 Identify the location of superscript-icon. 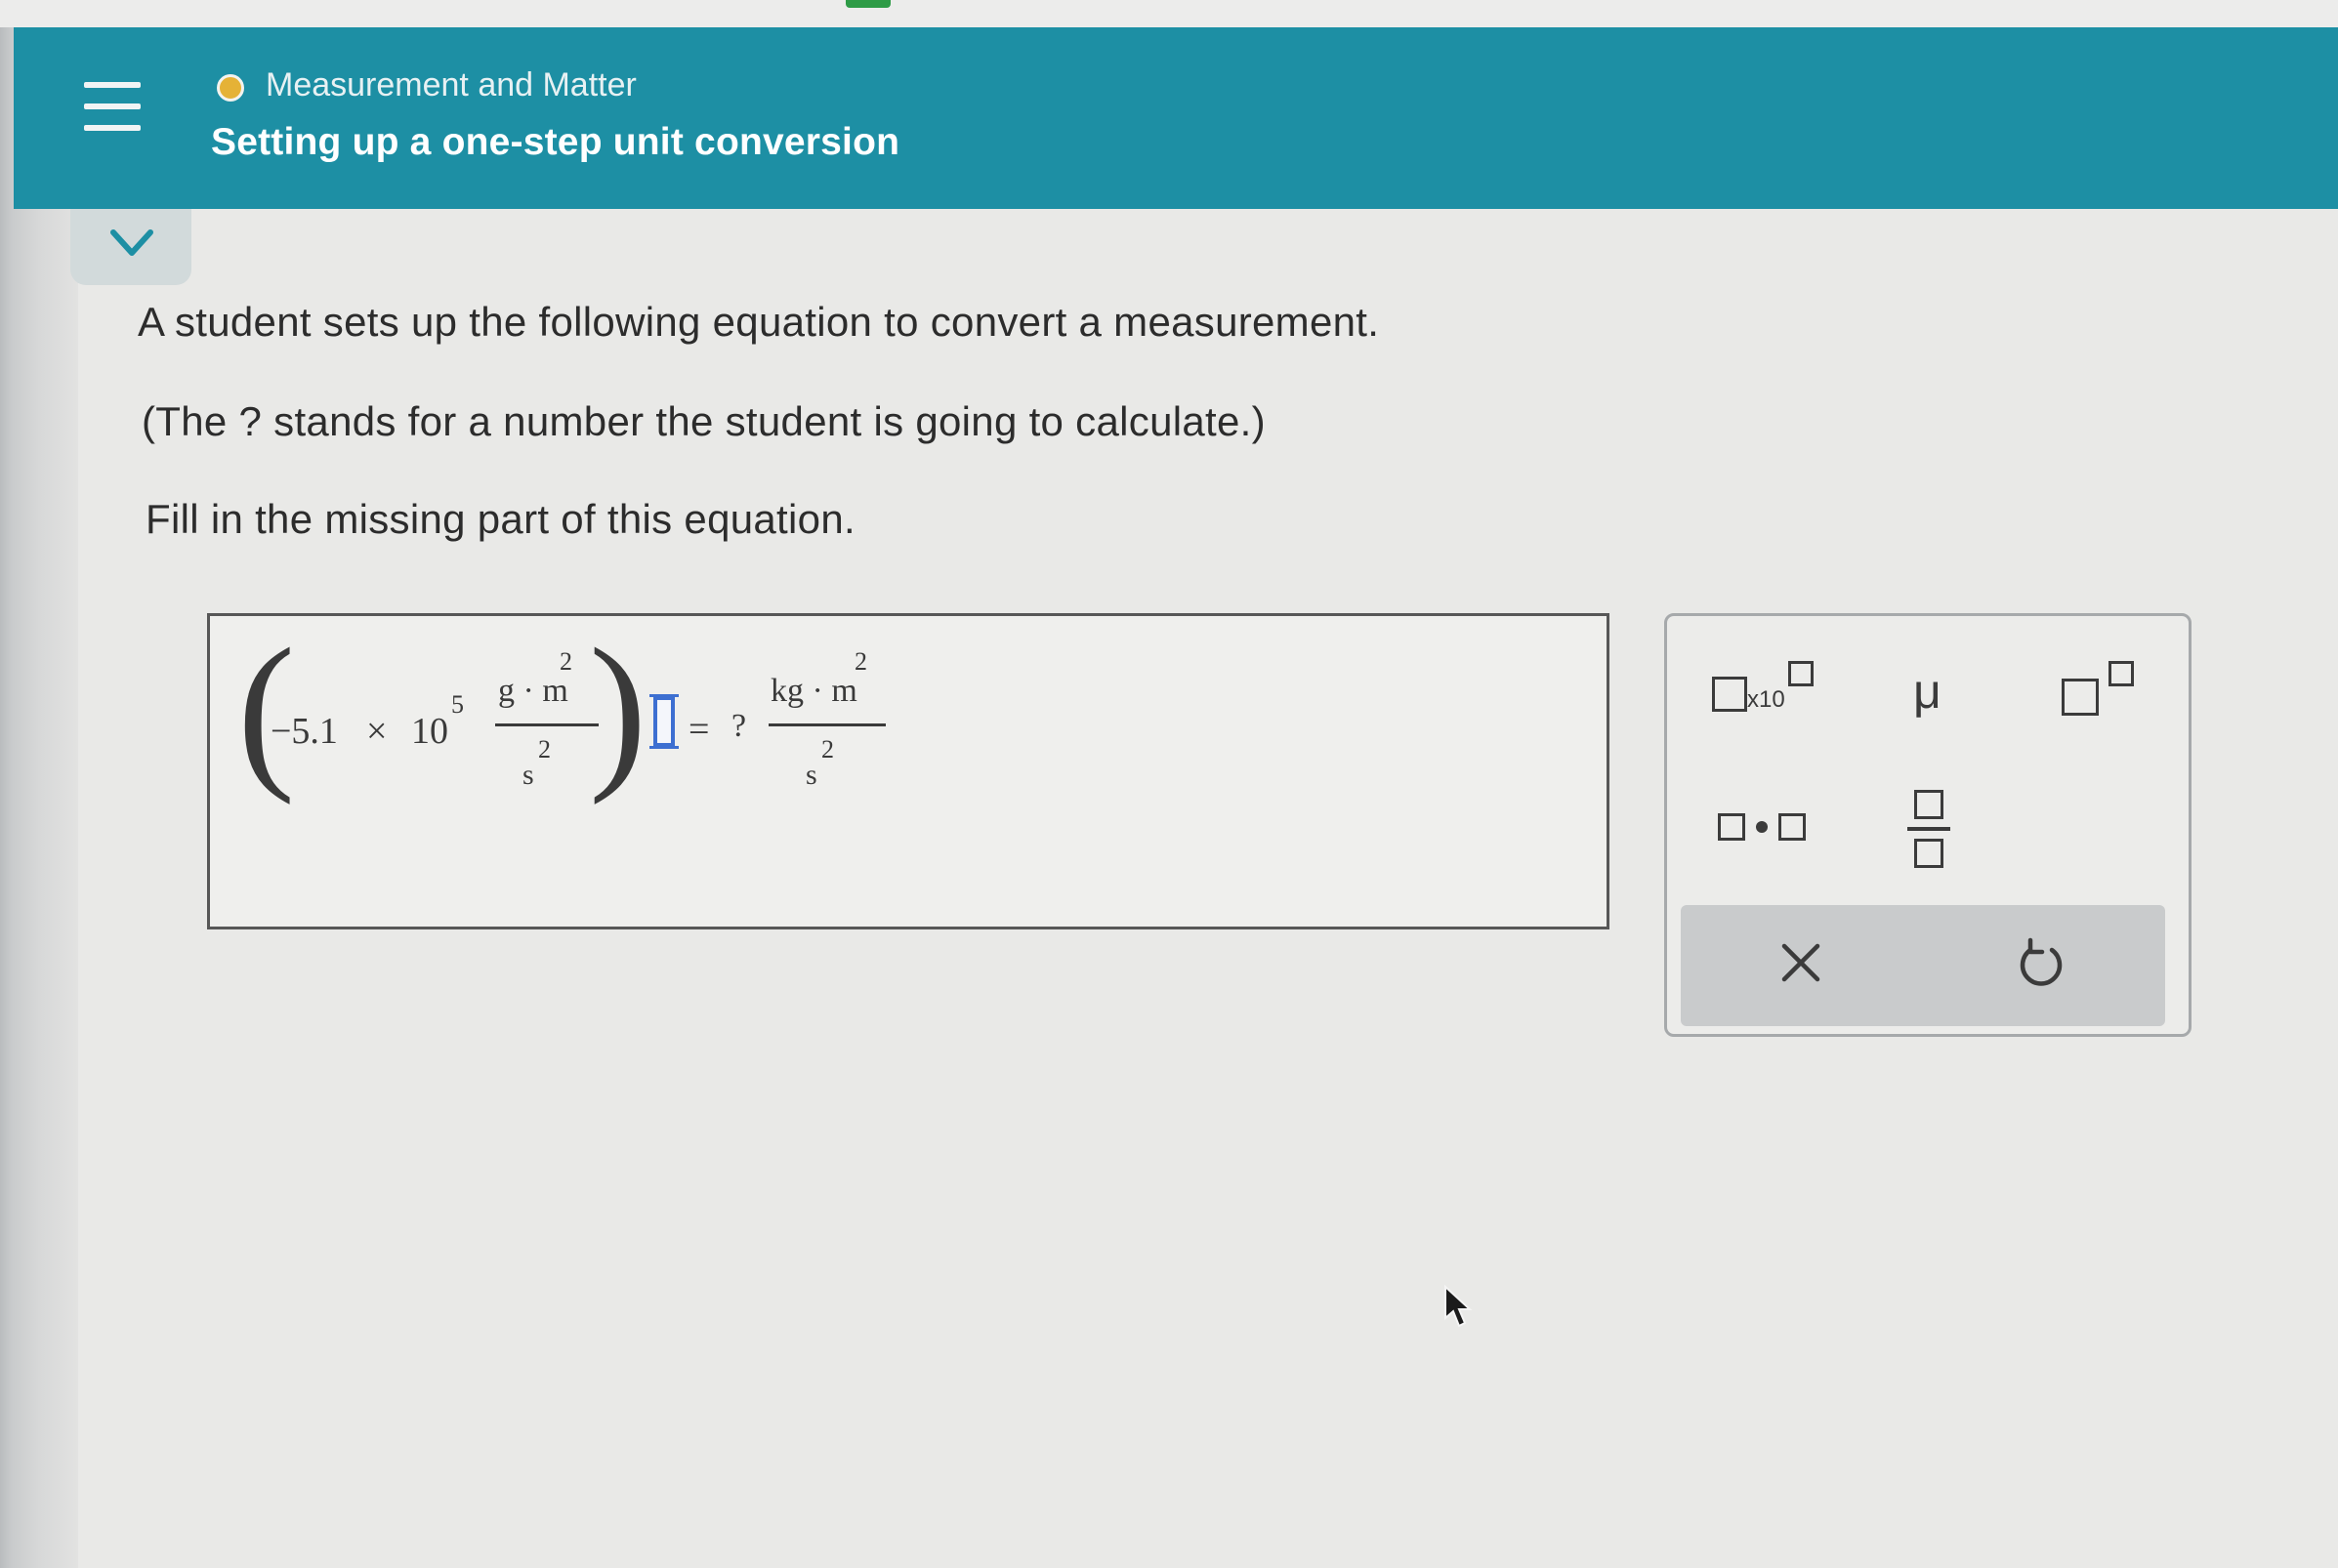
(2080, 697).